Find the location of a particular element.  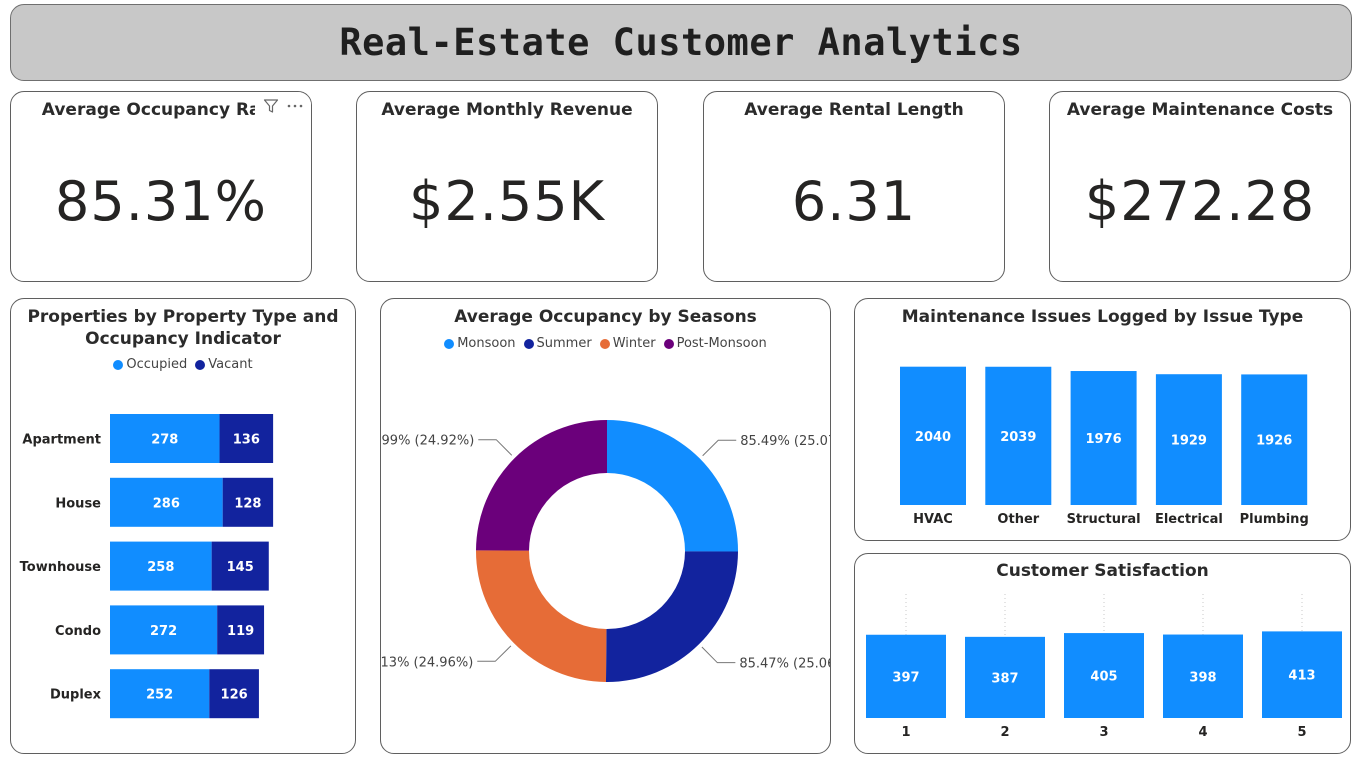

legend-item-monsoon: Monsoon is located at coordinates (480, 343).